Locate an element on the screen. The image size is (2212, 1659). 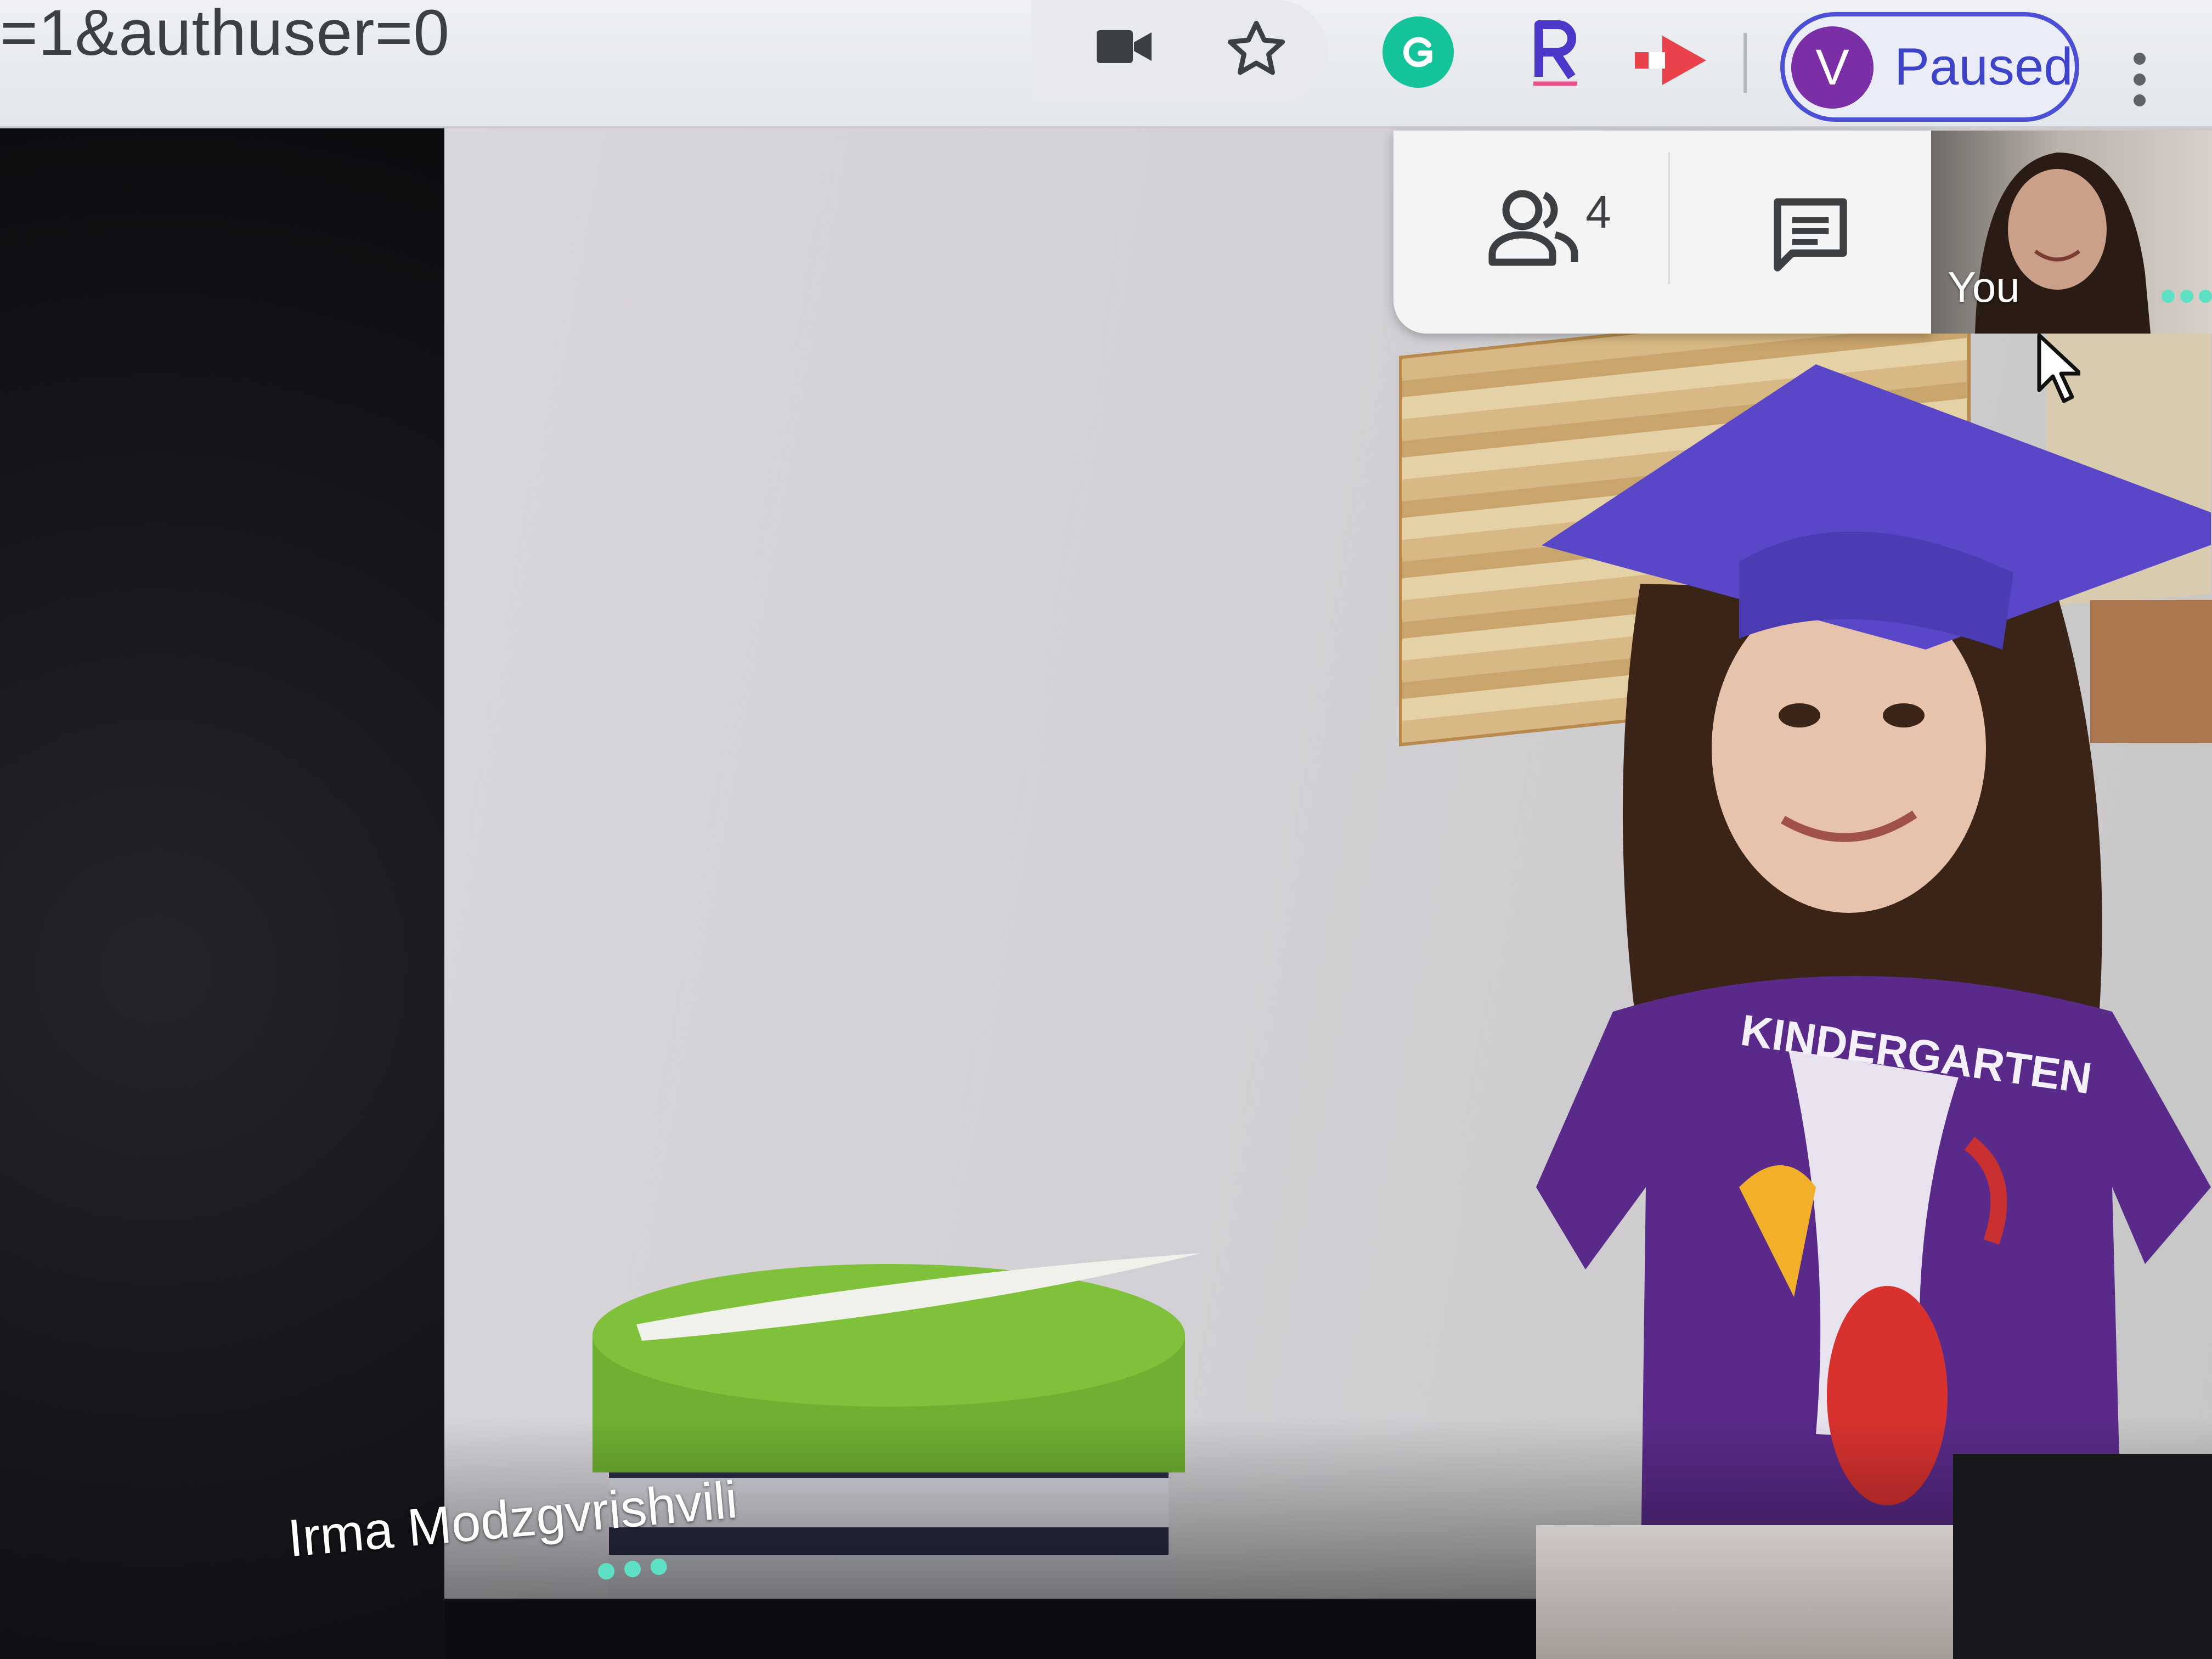
chat-button is located at coordinates (1813, 238).